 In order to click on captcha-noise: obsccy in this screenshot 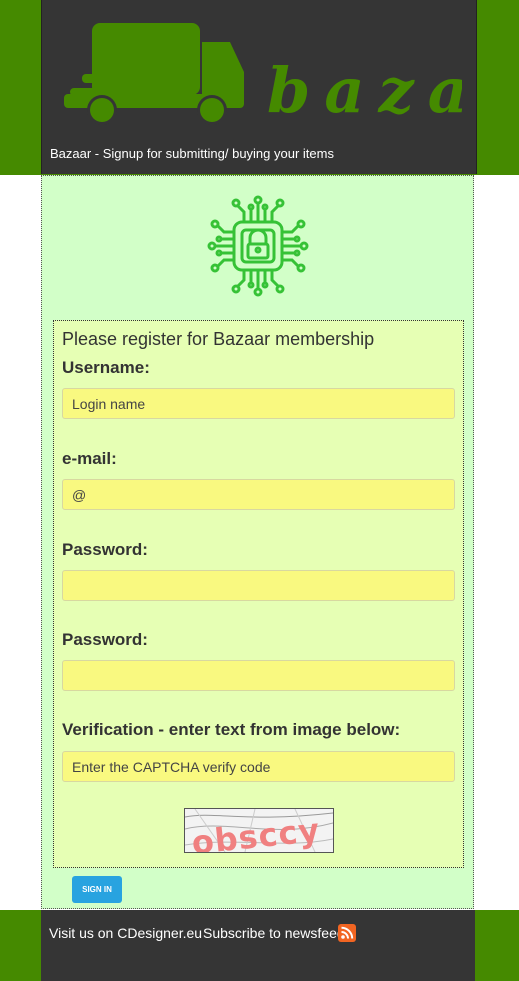, I will do `click(259, 830)`.